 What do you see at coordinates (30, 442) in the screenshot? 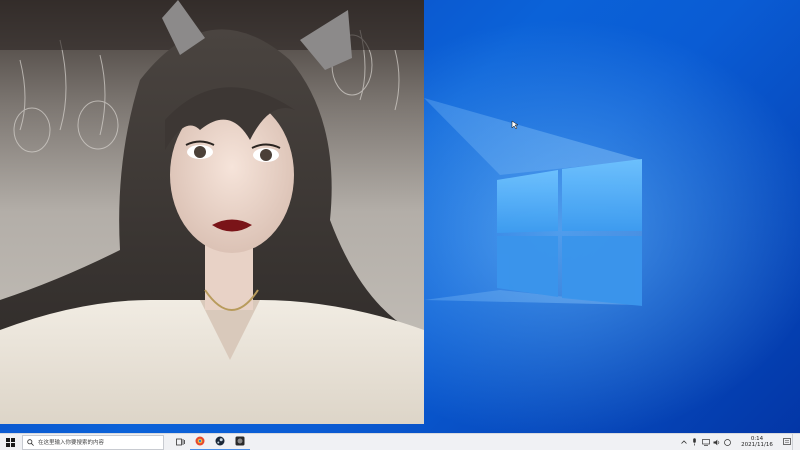
I see `search-icon` at bounding box center [30, 442].